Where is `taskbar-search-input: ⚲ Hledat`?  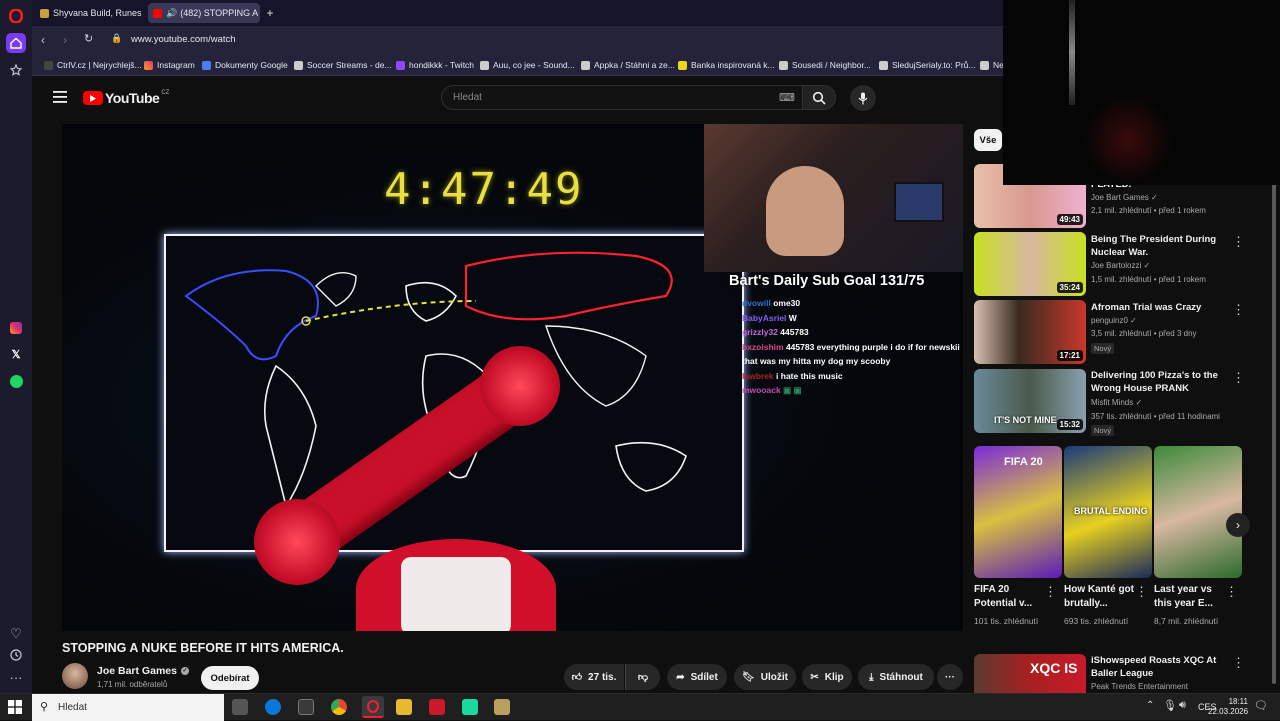
taskbar-search-input: ⚲ Hledat is located at coordinates (128, 707).